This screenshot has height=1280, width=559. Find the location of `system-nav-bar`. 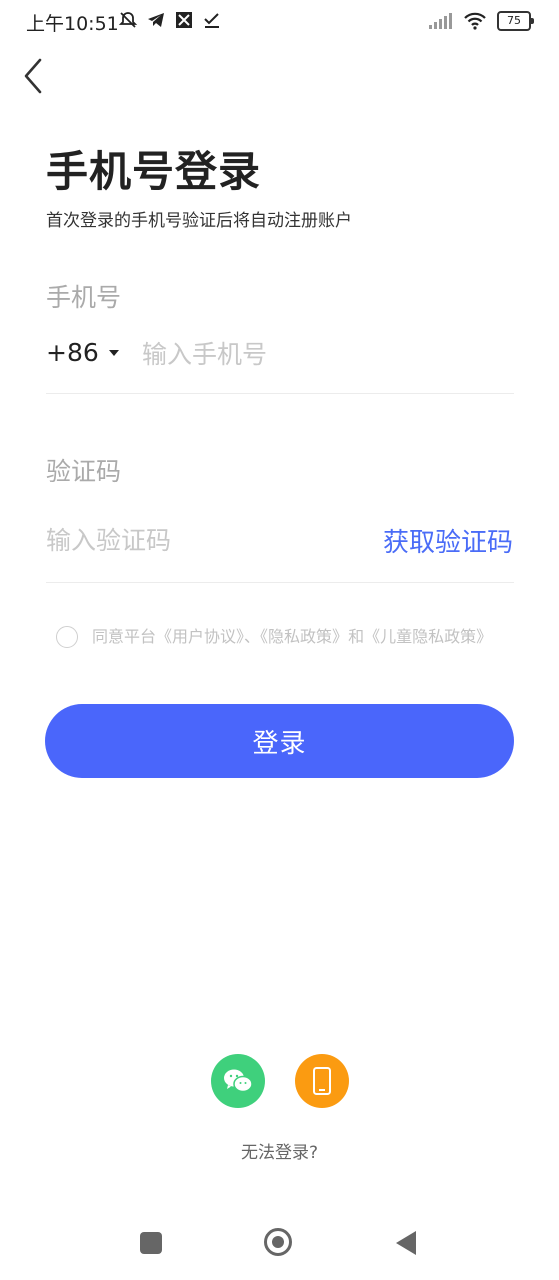

system-nav-bar is located at coordinates (279, 1242).